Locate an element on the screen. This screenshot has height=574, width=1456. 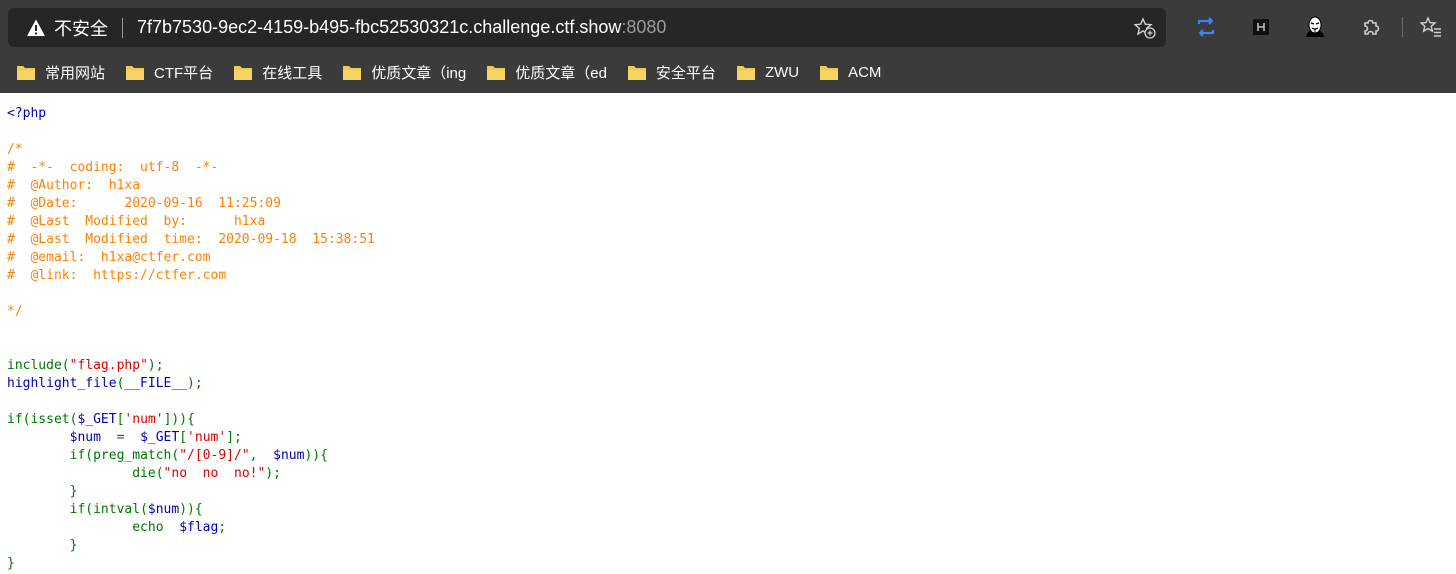
die-keyword: die( is located at coordinates (148, 473).